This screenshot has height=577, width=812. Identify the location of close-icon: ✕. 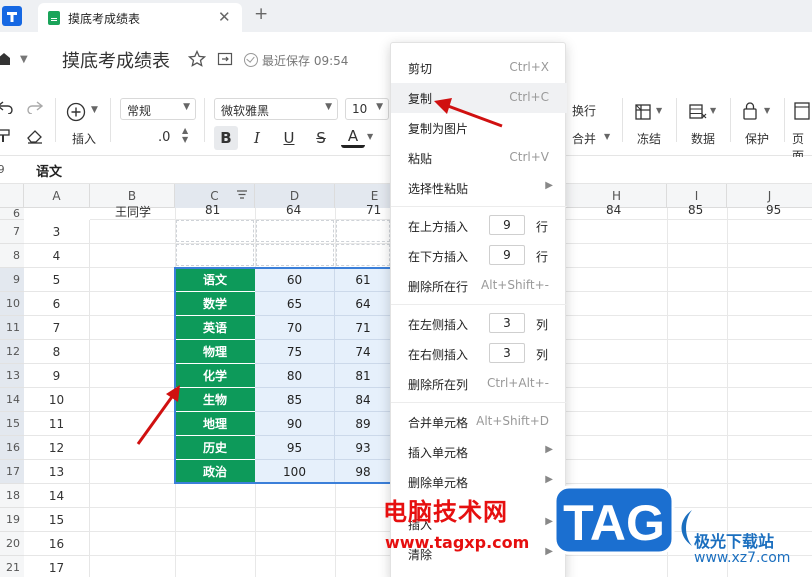
(224, 17).